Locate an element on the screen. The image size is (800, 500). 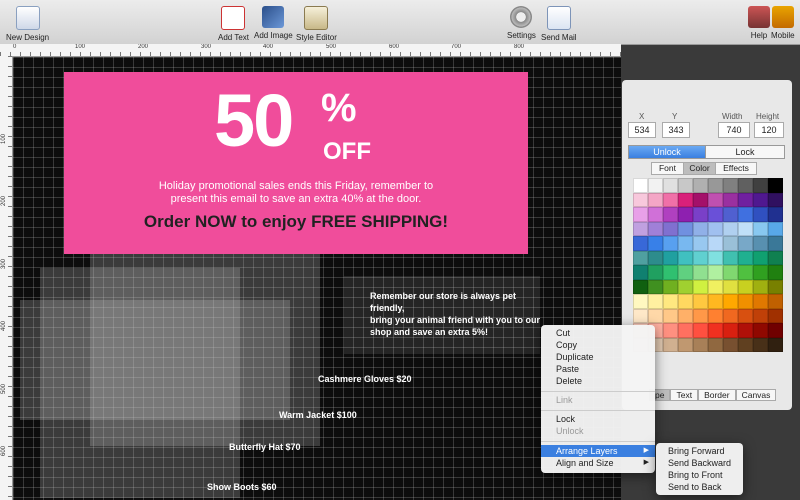
color-palette is located at coordinates (708, 265).